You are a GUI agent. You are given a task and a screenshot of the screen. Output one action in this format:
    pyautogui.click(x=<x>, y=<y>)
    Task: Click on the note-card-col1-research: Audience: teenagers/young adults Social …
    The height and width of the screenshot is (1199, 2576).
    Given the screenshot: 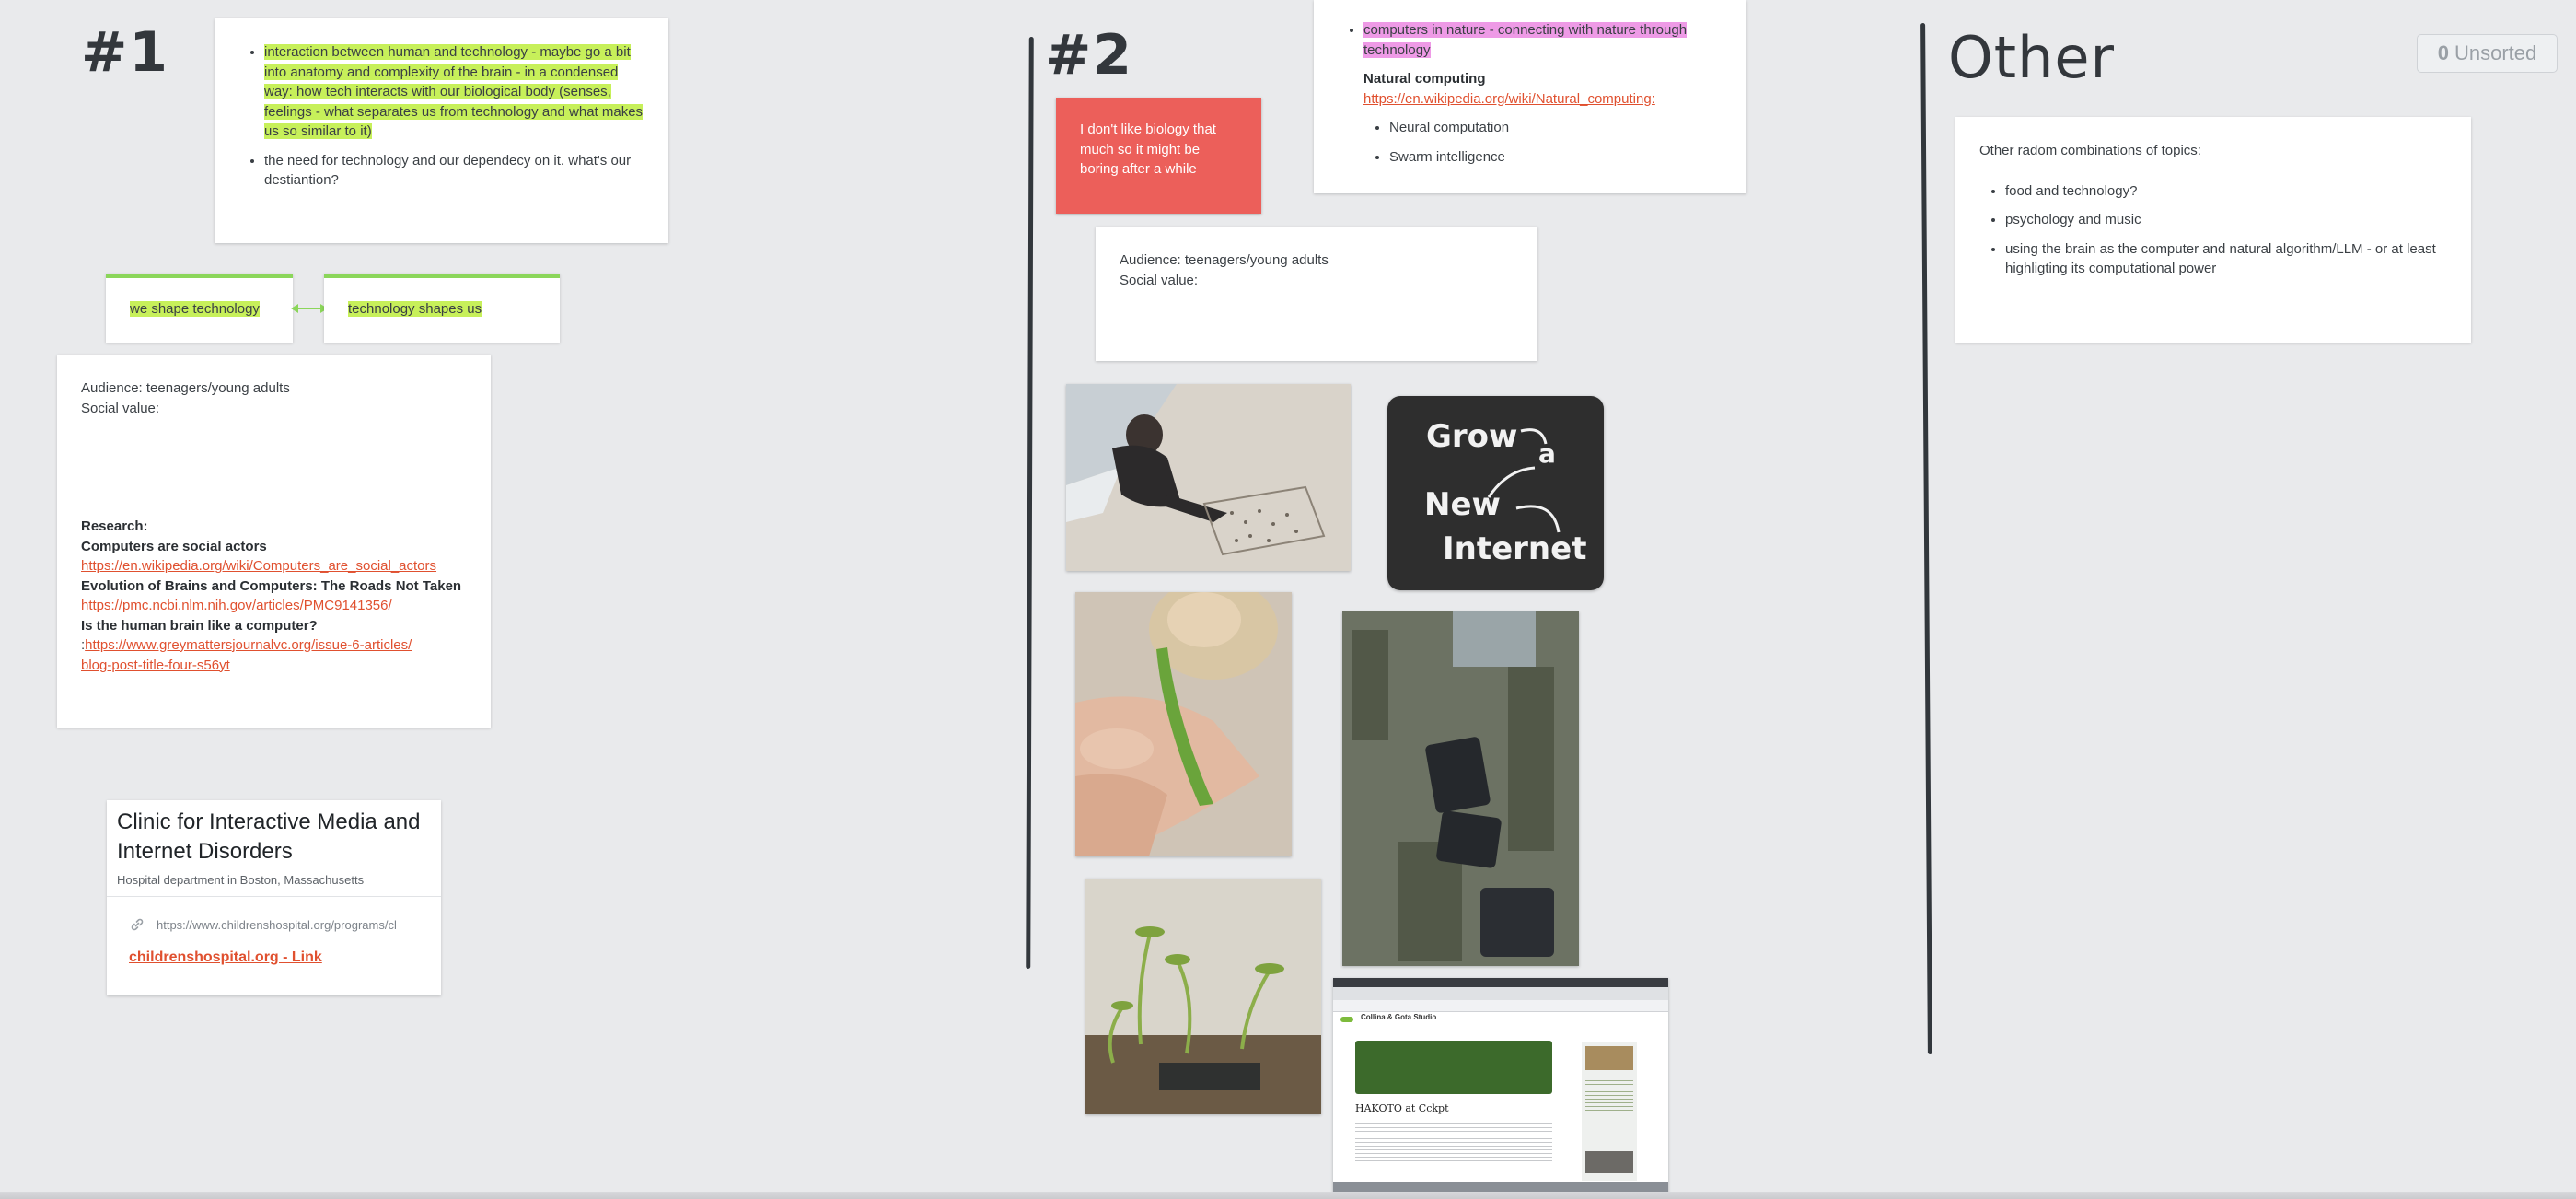 What is the action you would take?
    pyautogui.click(x=274, y=542)
    